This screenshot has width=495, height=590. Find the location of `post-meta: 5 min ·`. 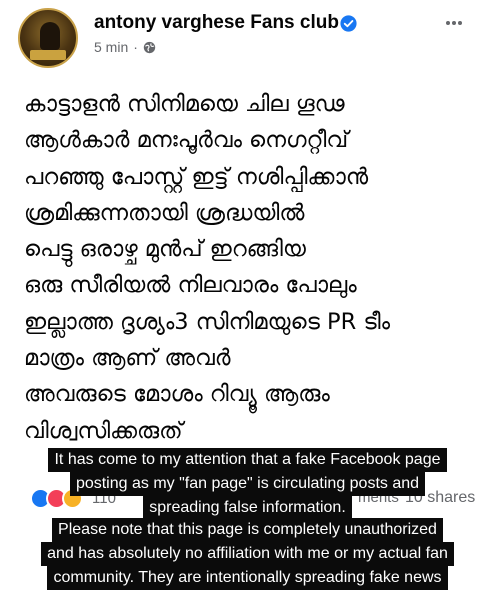

post-meta: 5 min · is located at coordinates (125, 47).